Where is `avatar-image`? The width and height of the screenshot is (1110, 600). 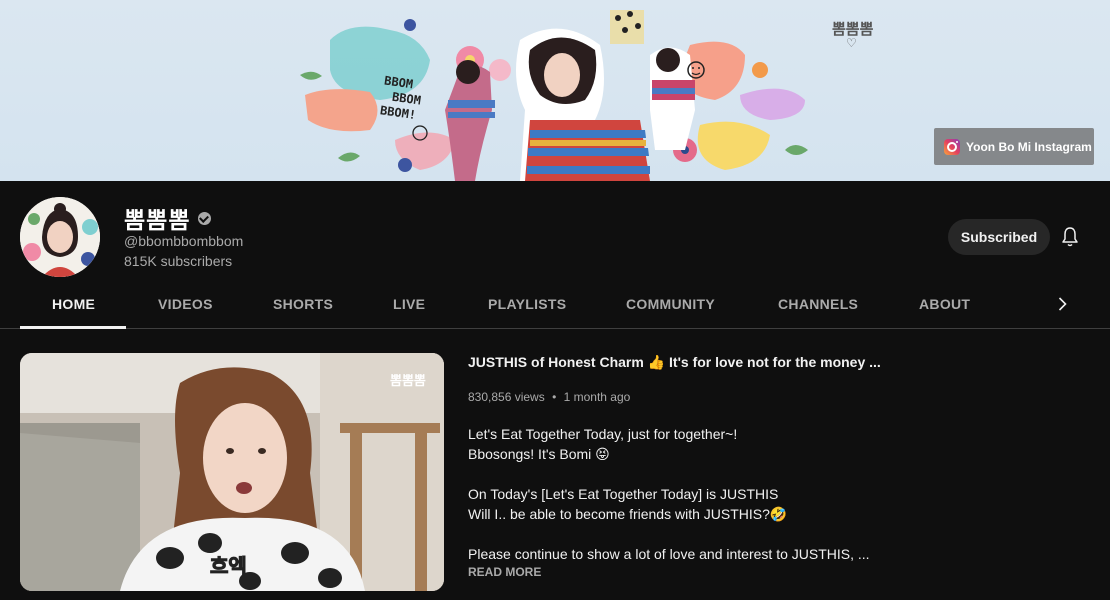
avatar-image is located at coordinates (60, 237).